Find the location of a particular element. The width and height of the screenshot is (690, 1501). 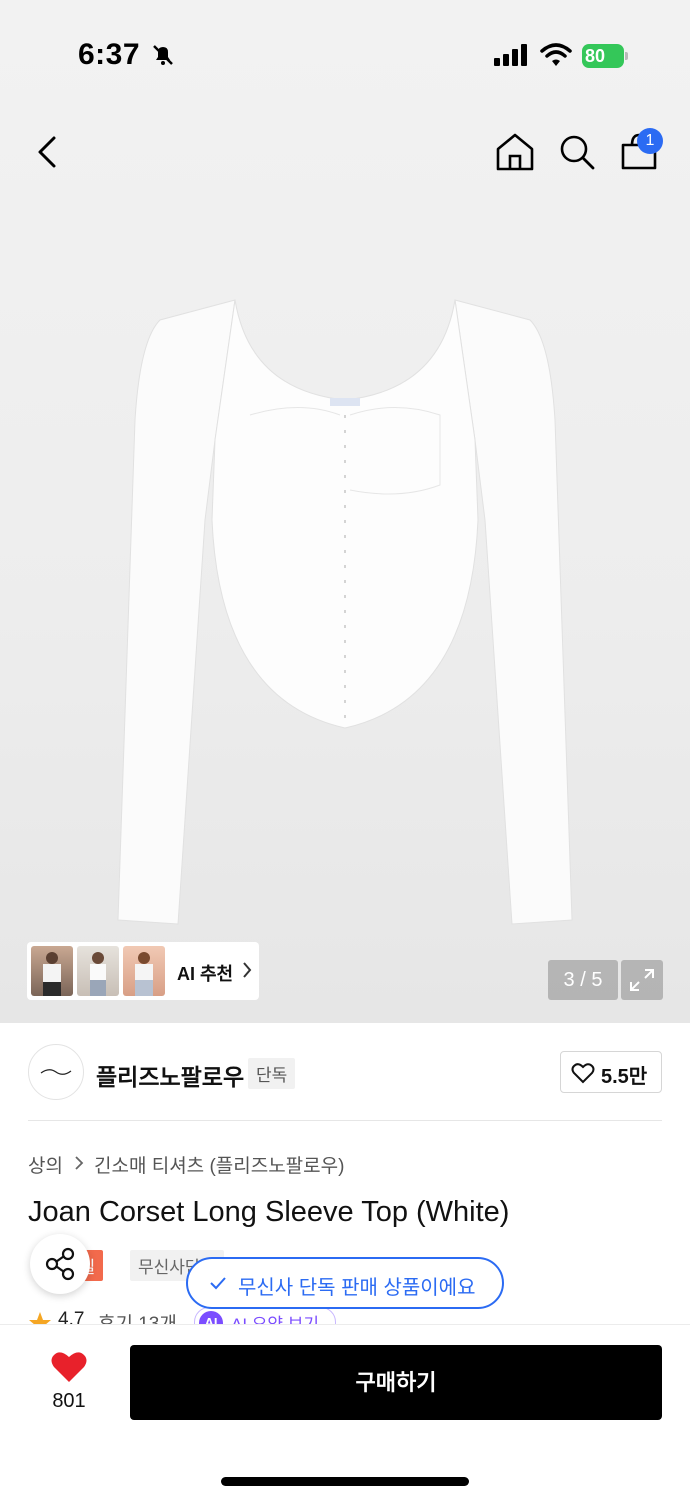

share-icon is located at coordinates (60, 1264).